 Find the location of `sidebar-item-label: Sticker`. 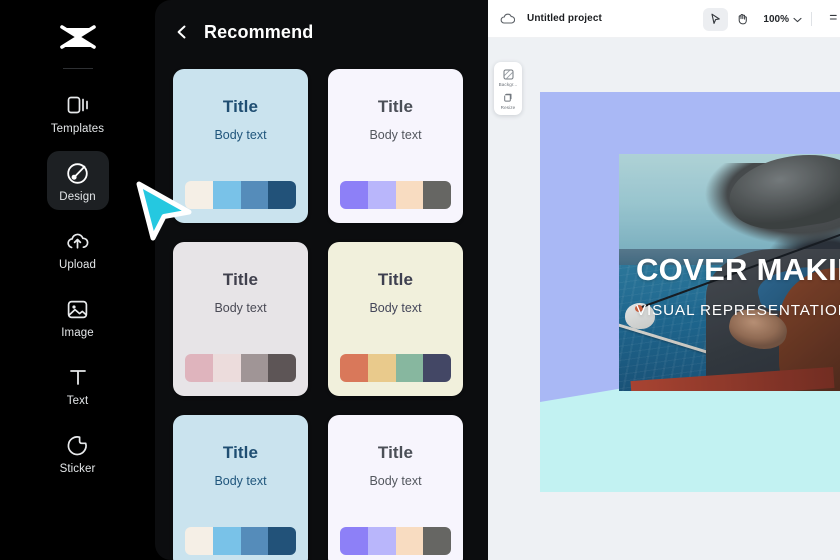

sidebar-item-label: Sticker is located at coordinates (77, 469).